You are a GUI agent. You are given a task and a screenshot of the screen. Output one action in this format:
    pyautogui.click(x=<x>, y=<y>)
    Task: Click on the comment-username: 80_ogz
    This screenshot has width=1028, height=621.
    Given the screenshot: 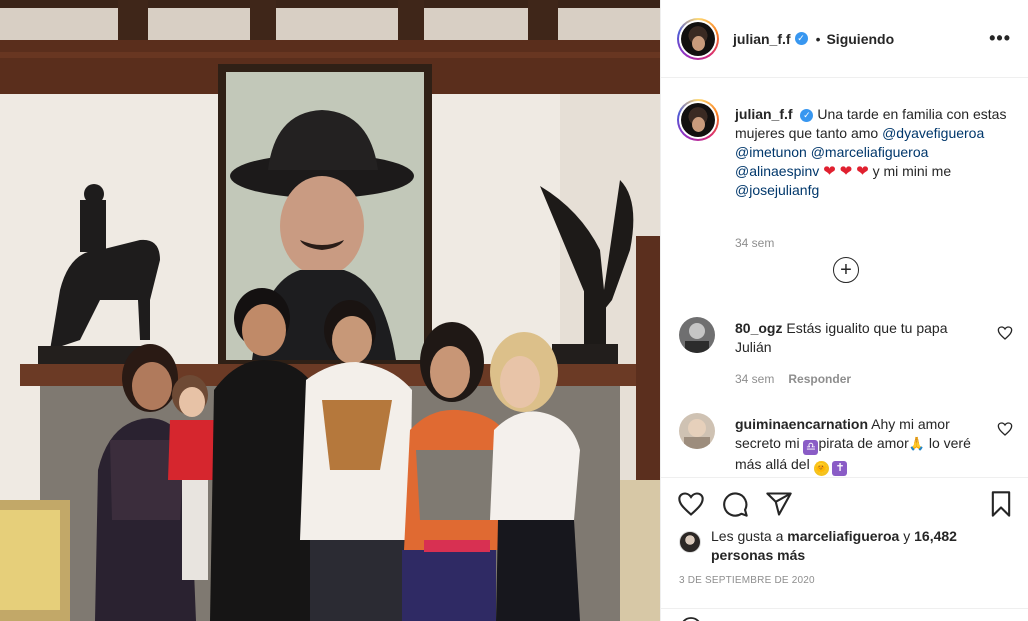 What is the action you would take?
    pyautogui.click(x=758, y=328)
    